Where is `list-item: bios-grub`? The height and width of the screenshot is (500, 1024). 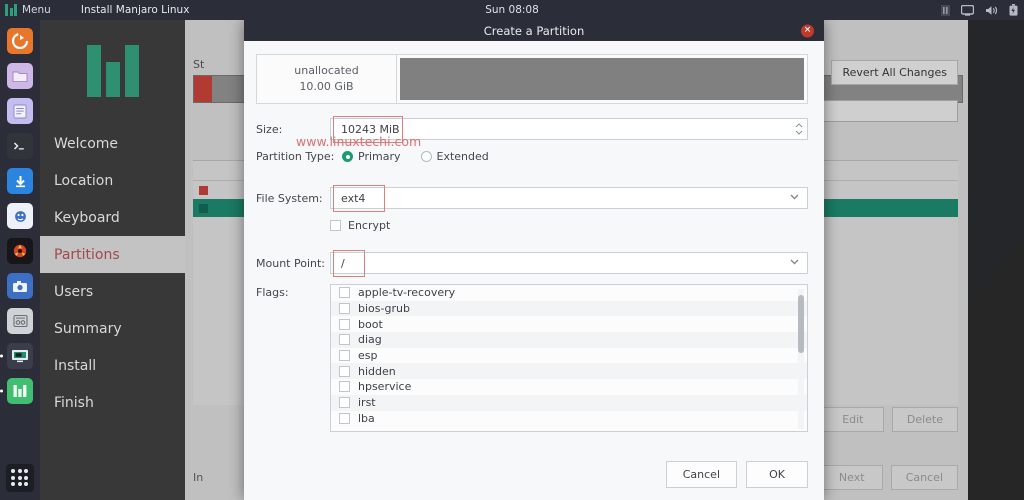
list-item: bios-grub is located at coordinates (569, 308).